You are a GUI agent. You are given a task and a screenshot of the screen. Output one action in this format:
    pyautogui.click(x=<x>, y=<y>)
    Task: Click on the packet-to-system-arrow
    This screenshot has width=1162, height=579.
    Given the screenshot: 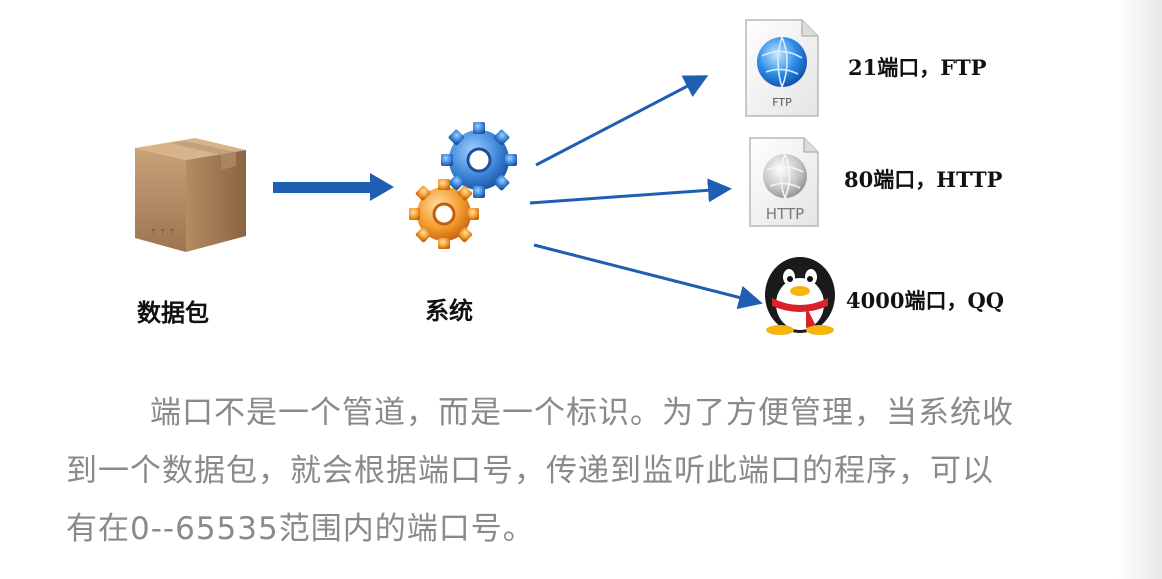 What is the action you would take?
    pyautogui.click(x=333, y=187)
    